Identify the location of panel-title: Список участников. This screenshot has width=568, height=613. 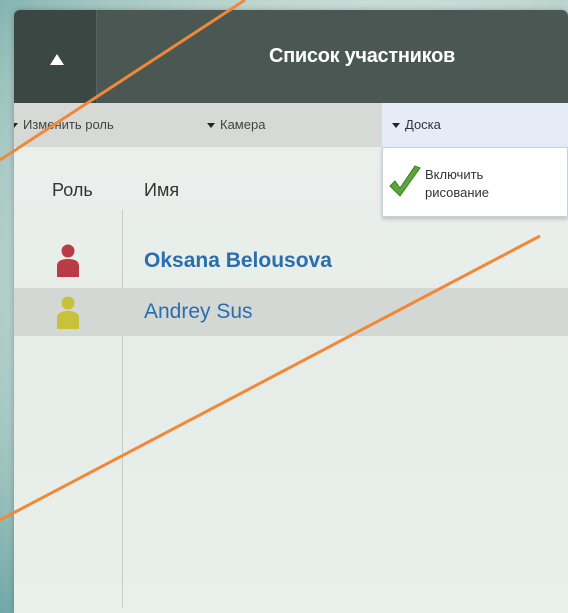
(362, 56).